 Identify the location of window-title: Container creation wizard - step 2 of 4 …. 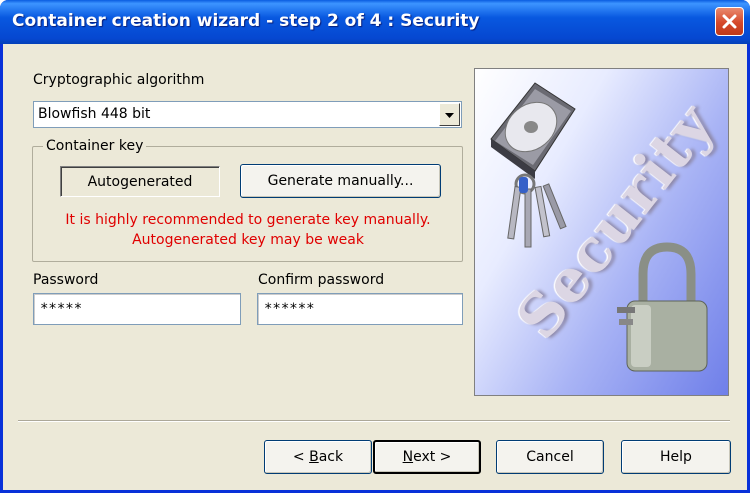
(246, 21).